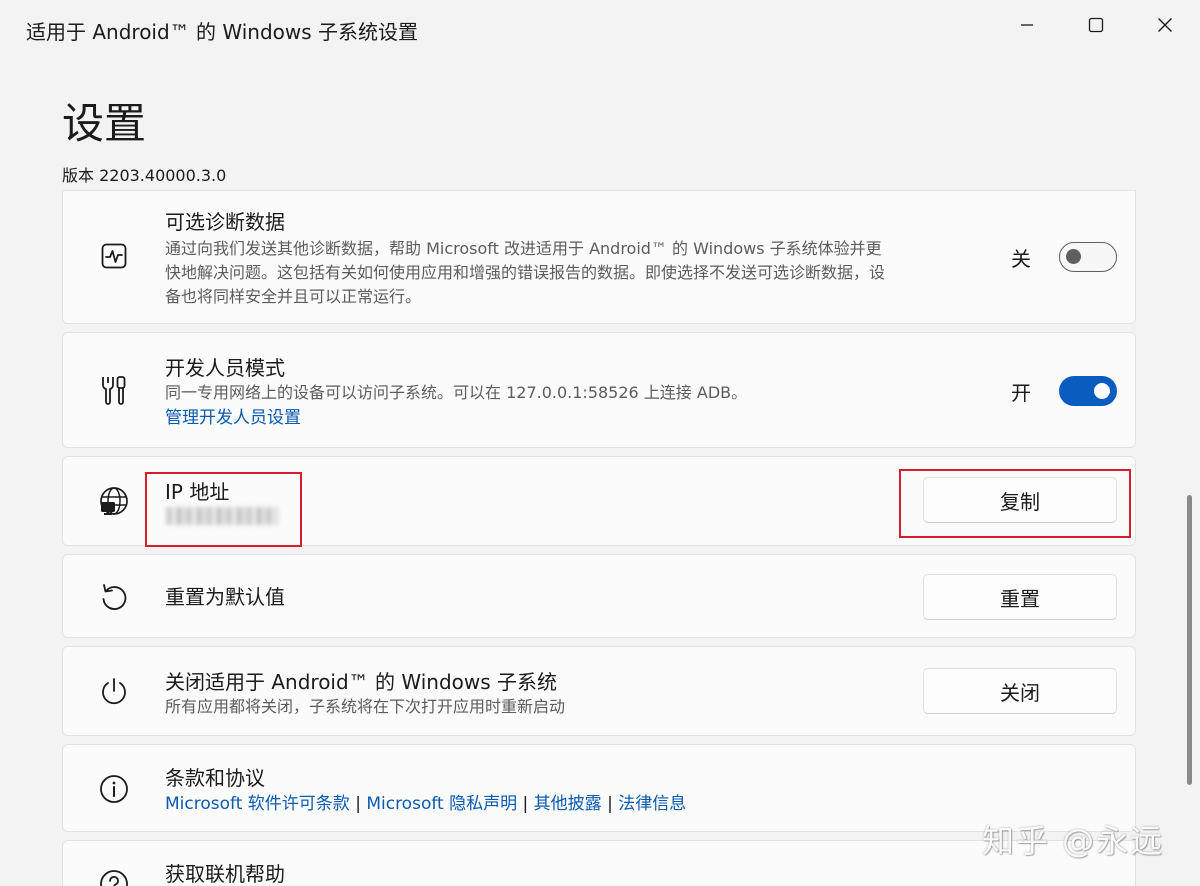  Describe the element at coordinates (114, 692) in the screenshot. I see `power-icon` at that location.